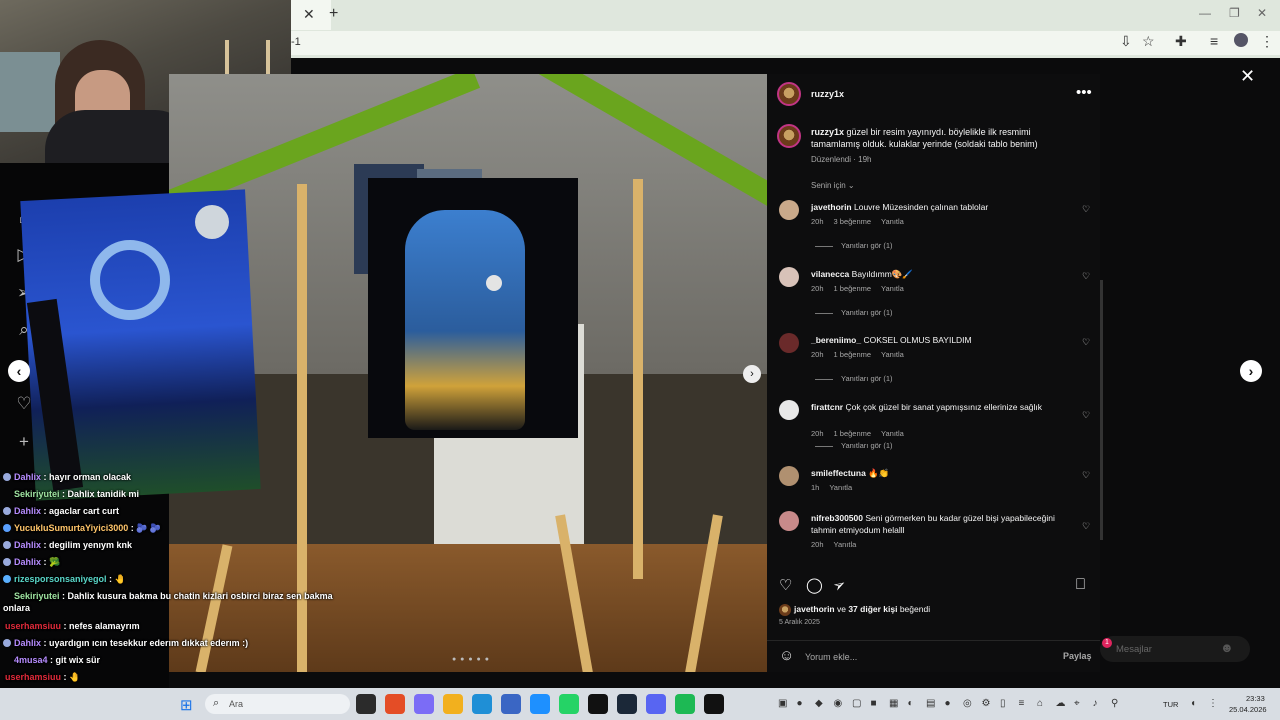 The width and height of the screenshot is (1280, 720). What do you see at coordinates (277, 704) in the screenshot?
I see `taskbar-search` at bounding box center [277, 704].